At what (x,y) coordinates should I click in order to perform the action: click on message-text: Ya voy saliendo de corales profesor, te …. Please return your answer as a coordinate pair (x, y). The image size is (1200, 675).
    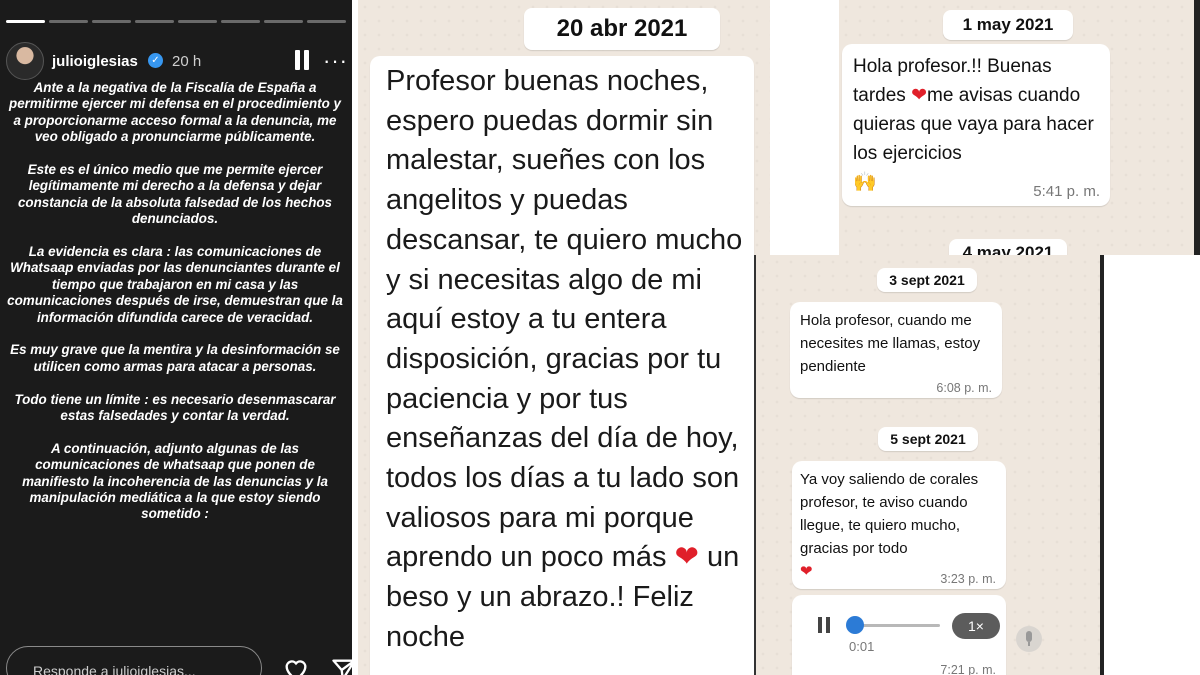
    Looking at the image, I should click on (902, 525).